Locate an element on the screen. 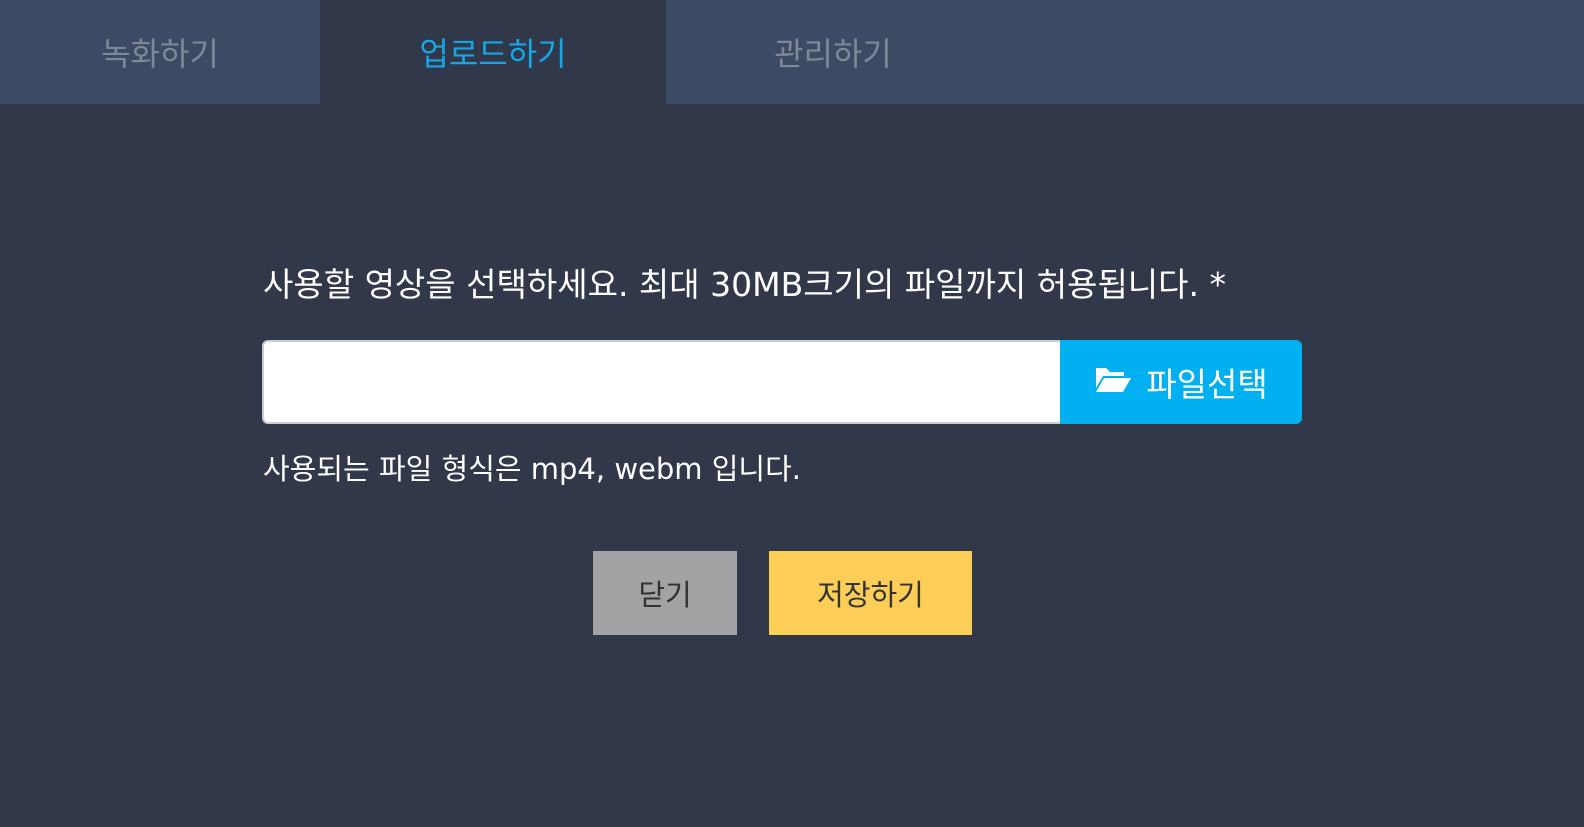  tab-record: 녹화하기 is located at coordinates (160, 52).